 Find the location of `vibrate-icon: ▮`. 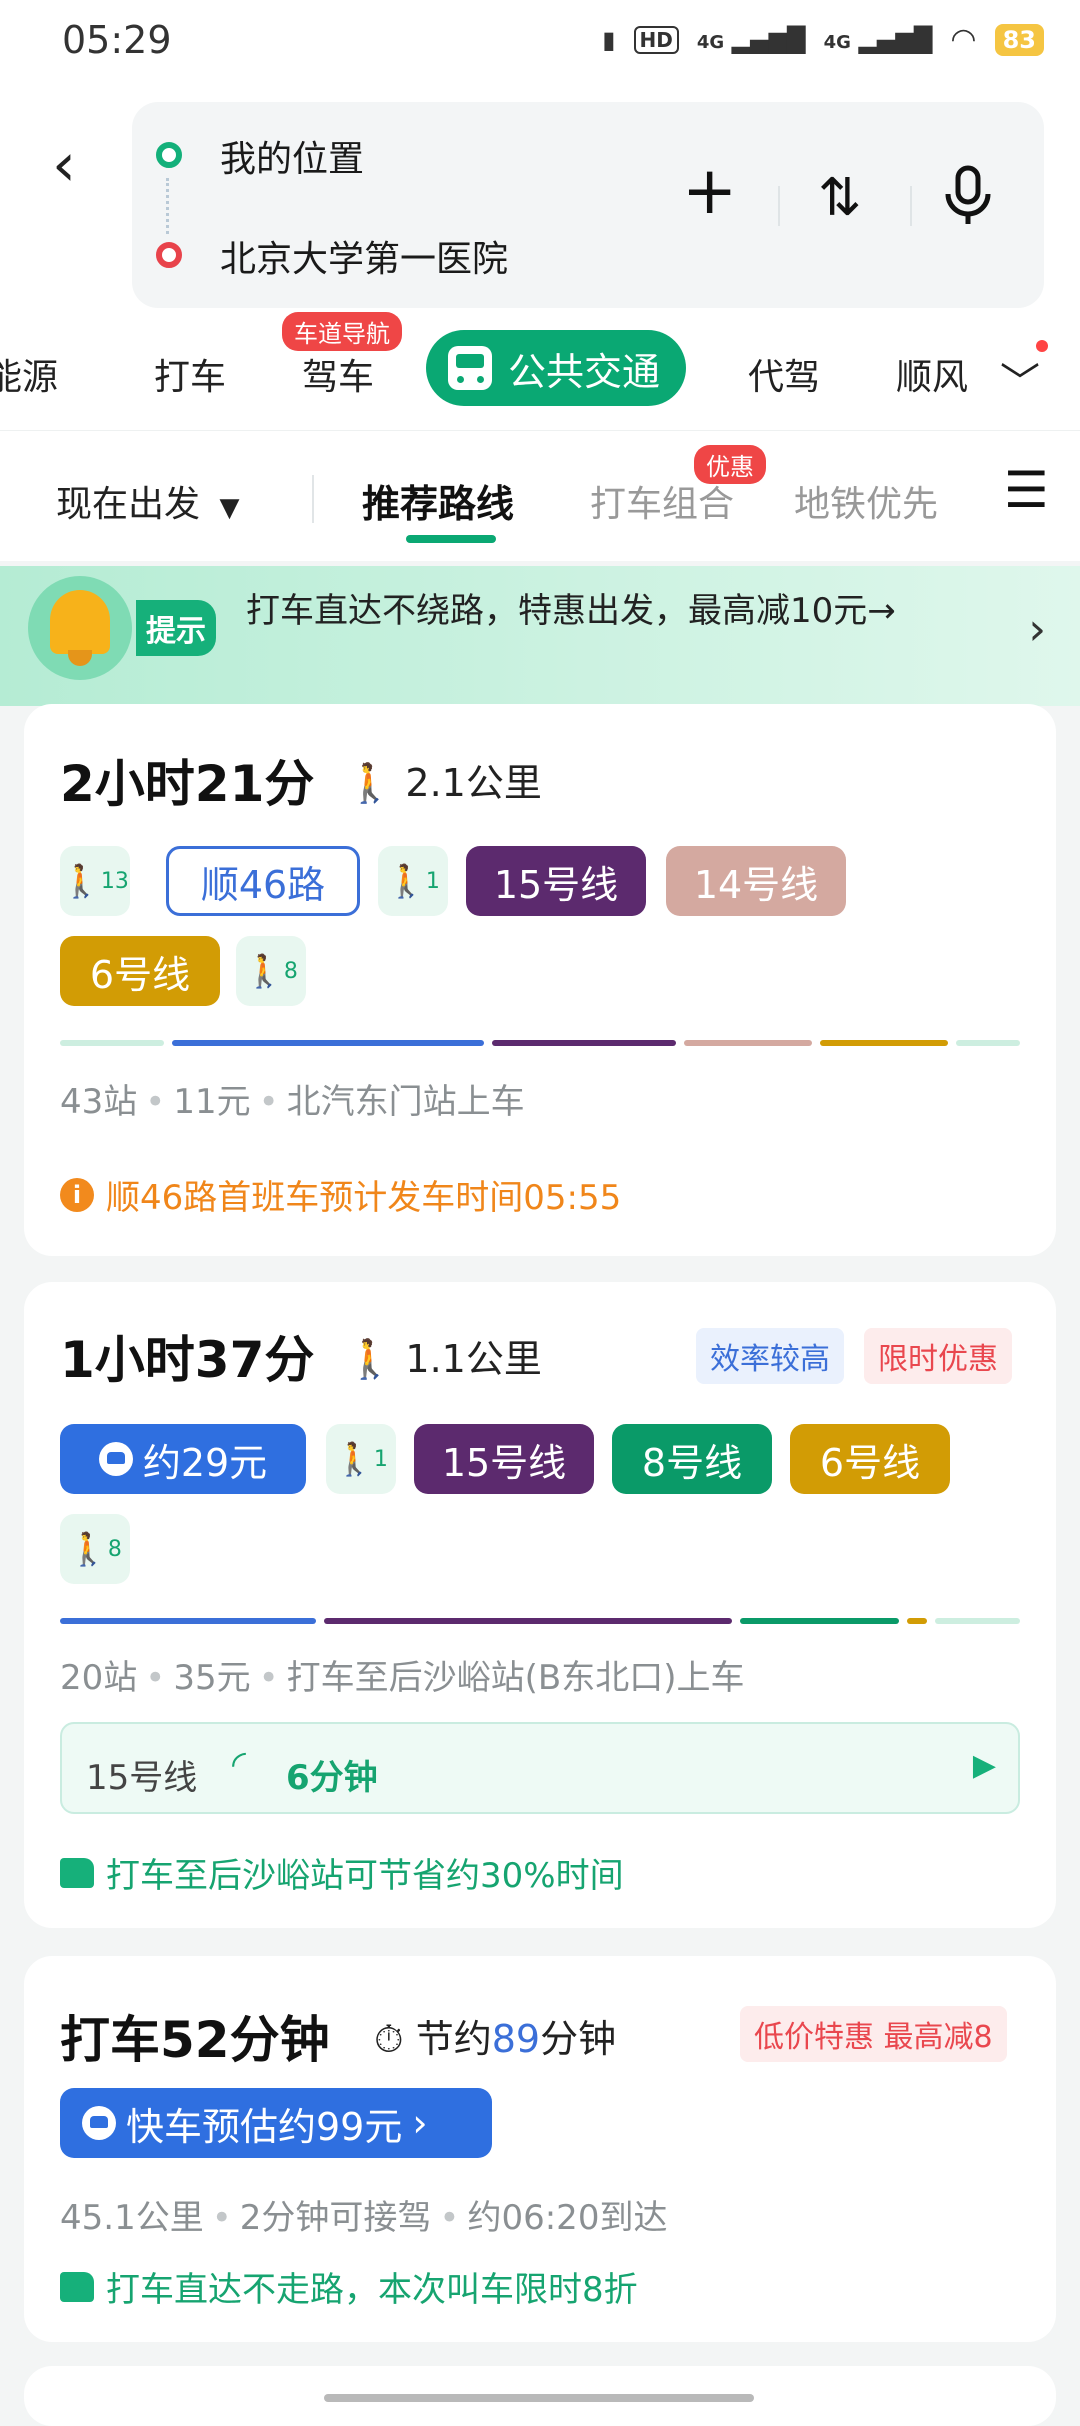

vibrate-icon: ▮ is located at coordinates (609, 39).